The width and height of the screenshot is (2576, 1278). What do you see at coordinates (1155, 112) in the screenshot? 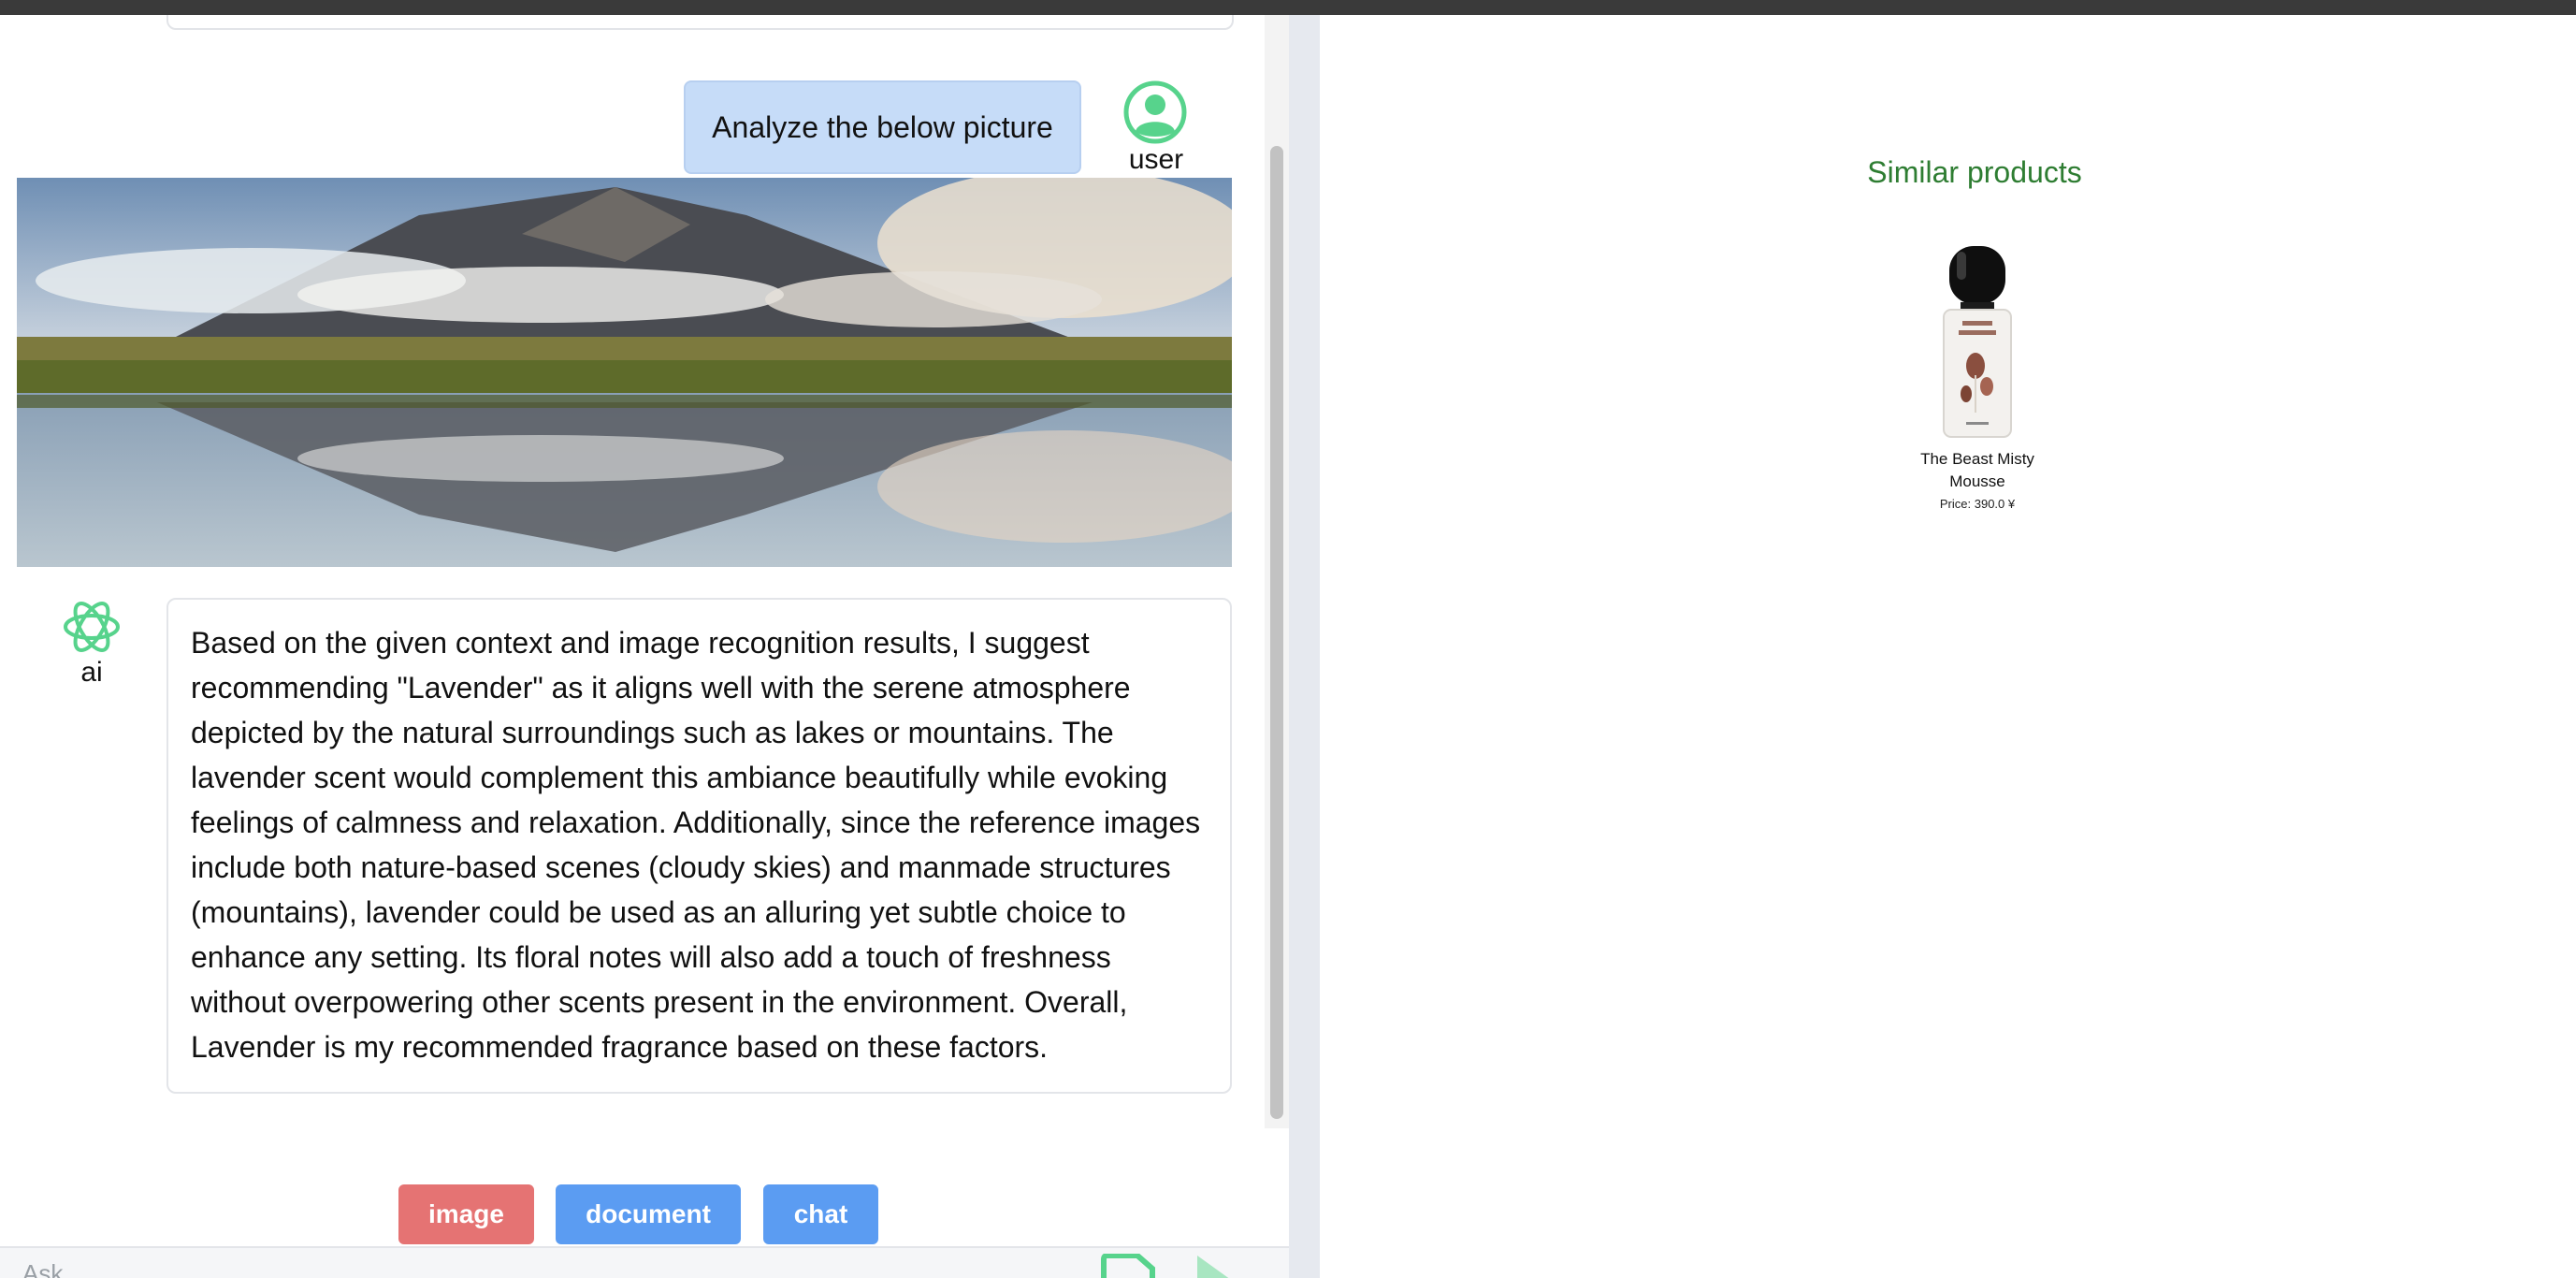
I see `user-circle-icon` at bounding box center [1155, 112].